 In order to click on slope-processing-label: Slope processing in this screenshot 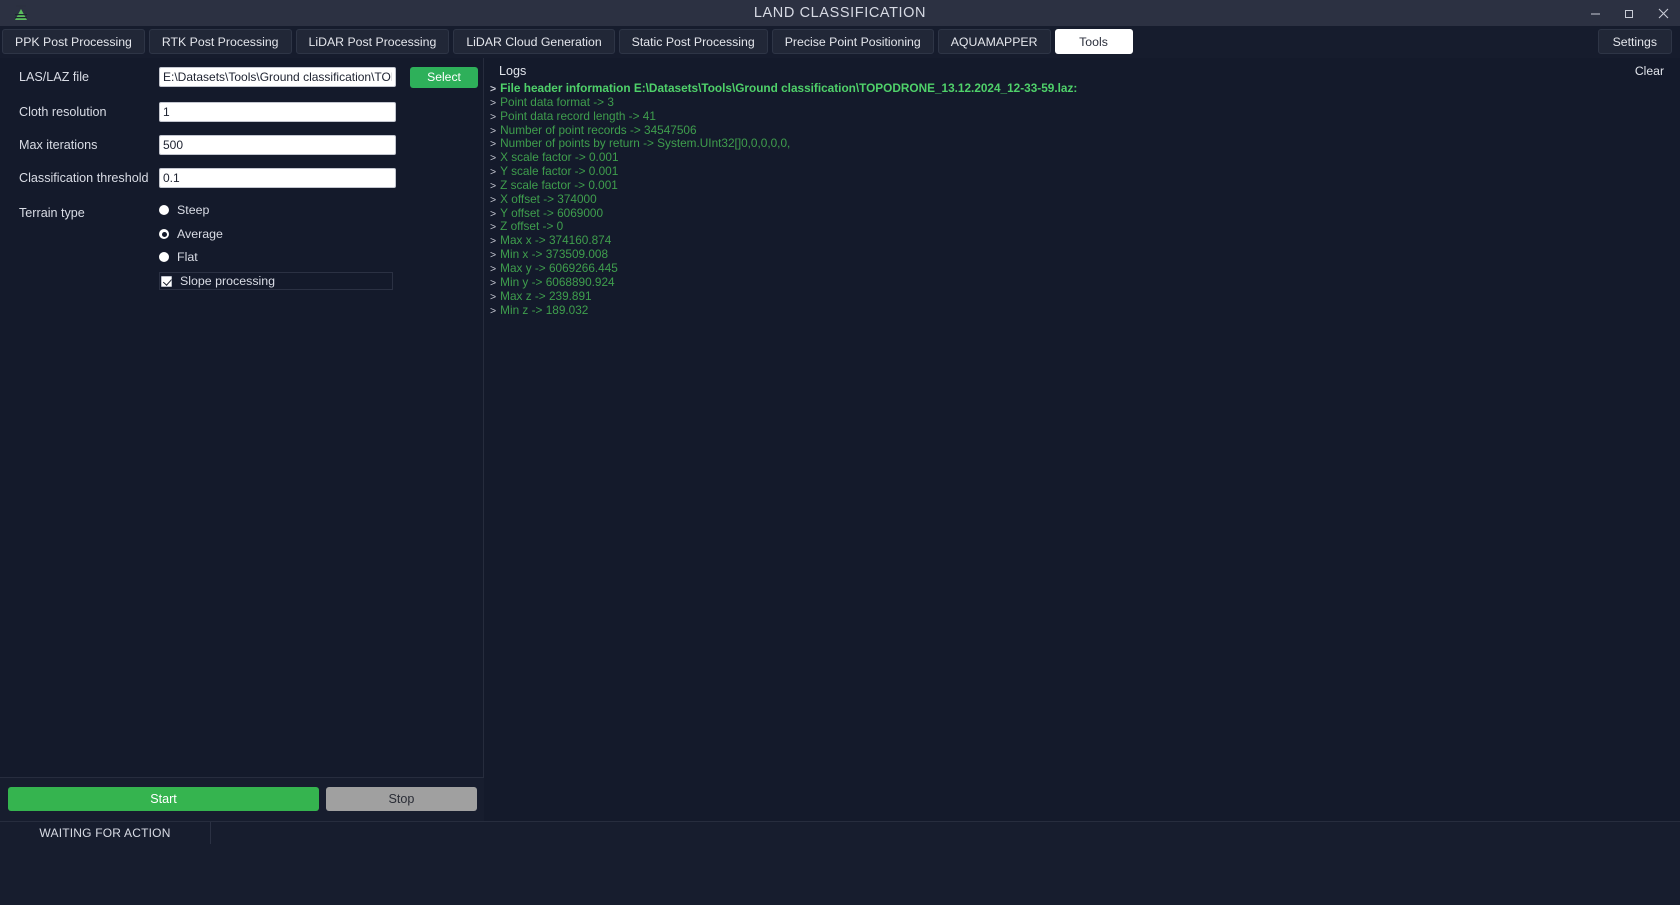, I will do `click(228, 281)`.